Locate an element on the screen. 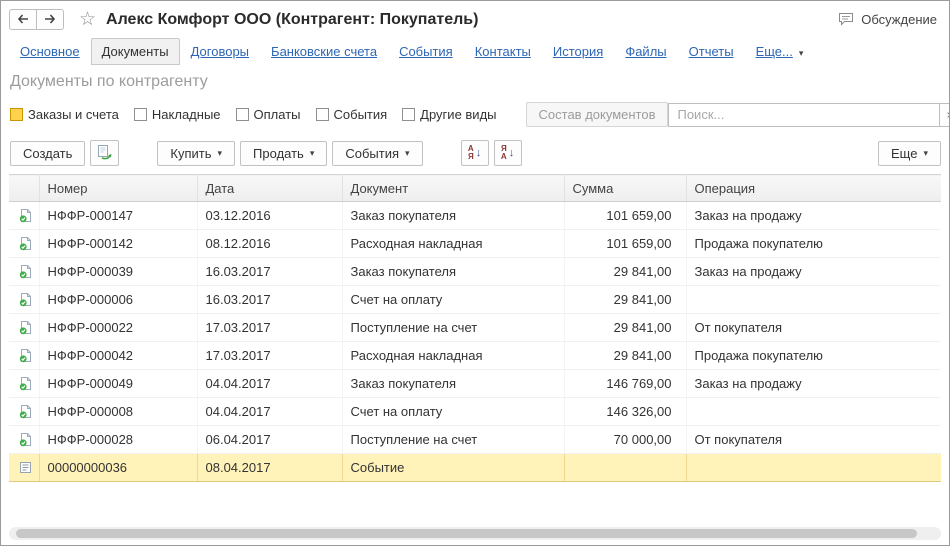  arrow-left-icon is located at coordinates (23, 19).